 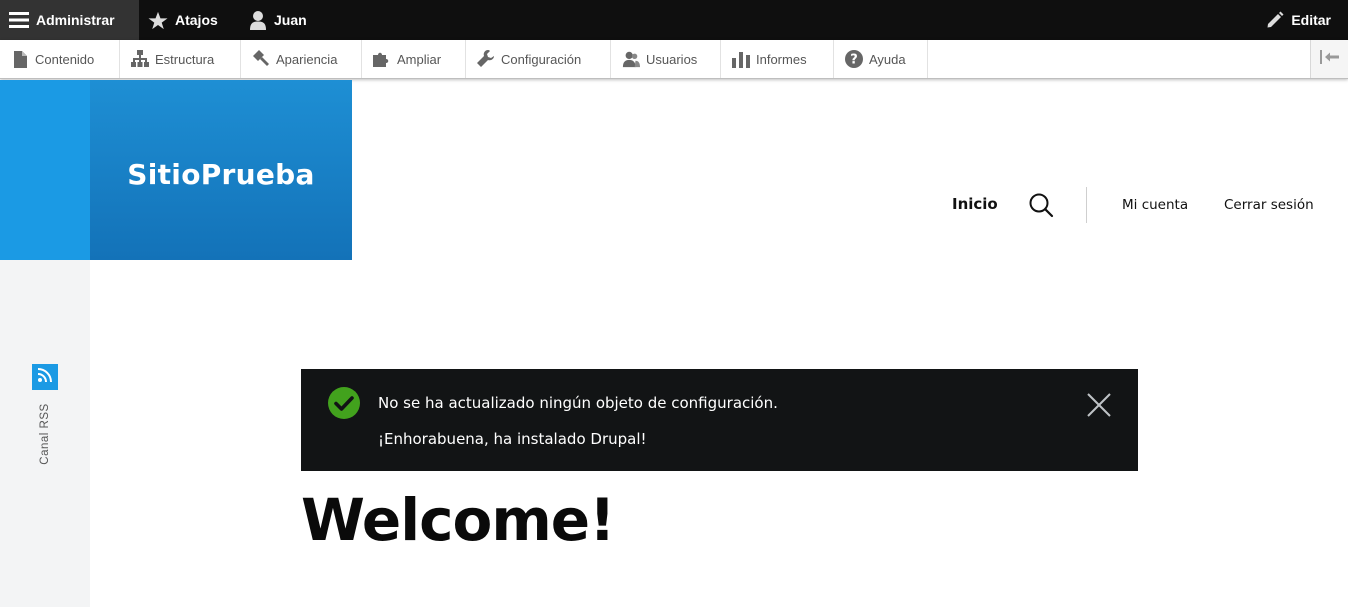 I want to click on close-icon, so click(x=1099, y=408).